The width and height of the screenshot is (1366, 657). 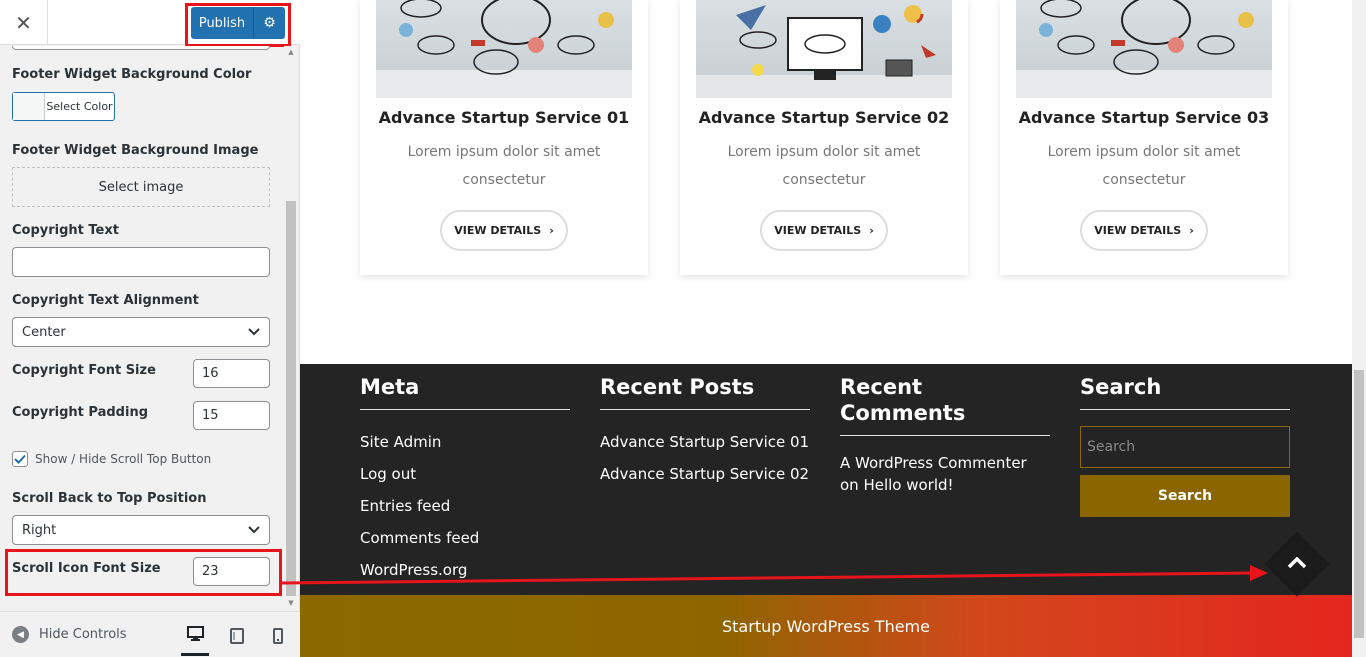 I want to click on scroll-icon-font-size-label: Scroll Icon Font Size, so click(x=86, y=568).